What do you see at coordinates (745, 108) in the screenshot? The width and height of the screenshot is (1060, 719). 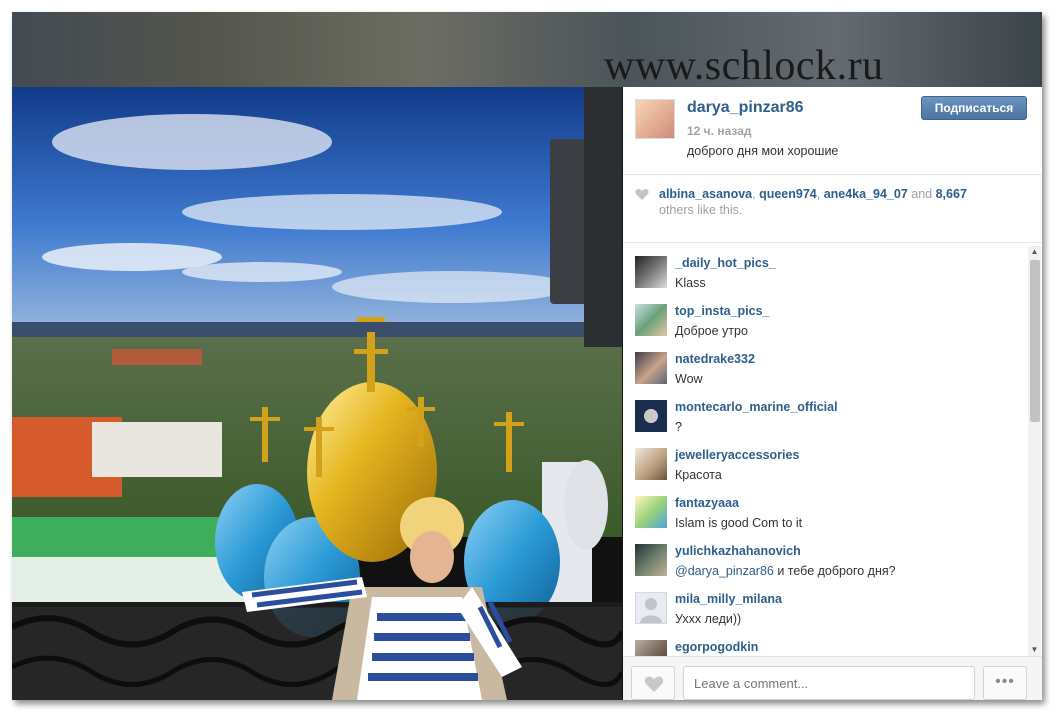 I see `author-username-link: darya_pinzar86` at bounding box center [745, 108].